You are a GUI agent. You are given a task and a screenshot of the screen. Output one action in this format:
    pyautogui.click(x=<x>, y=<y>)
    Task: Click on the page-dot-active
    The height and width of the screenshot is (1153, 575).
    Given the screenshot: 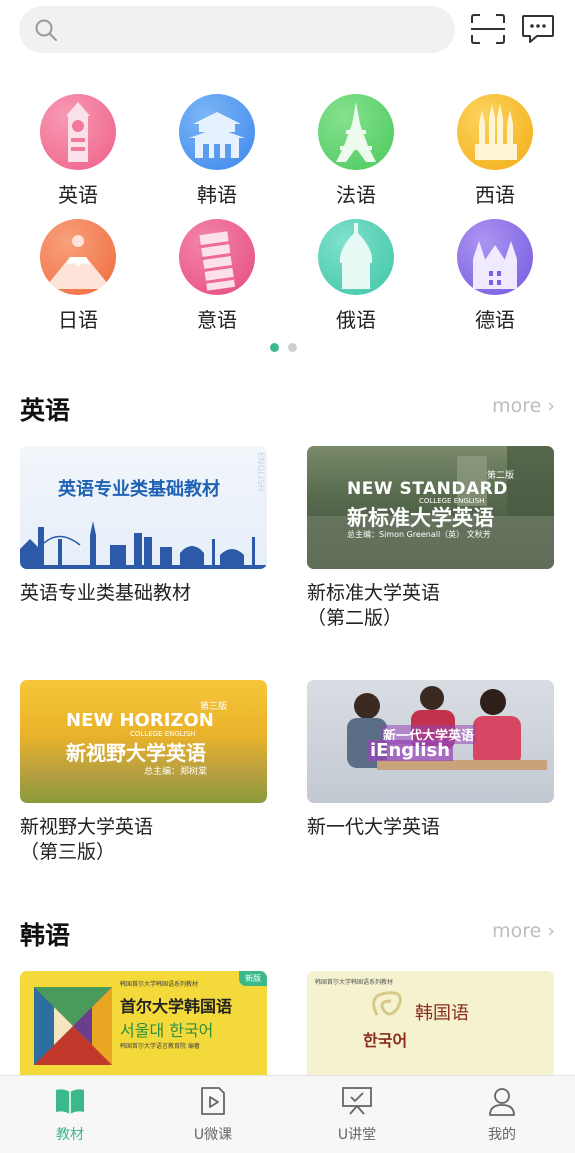 What is the action you would take?
    pyautogui.click(x=274, y=347)
    